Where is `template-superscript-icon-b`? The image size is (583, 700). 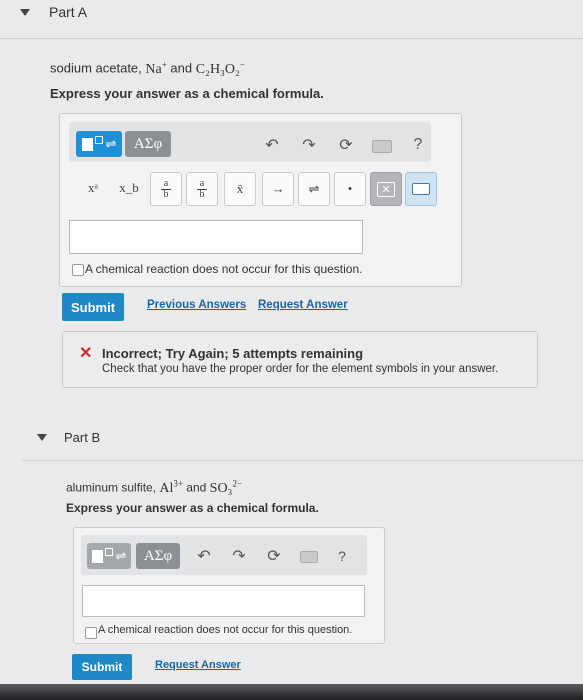 template-superscript-icon-b is located at coordinates (108, 552).